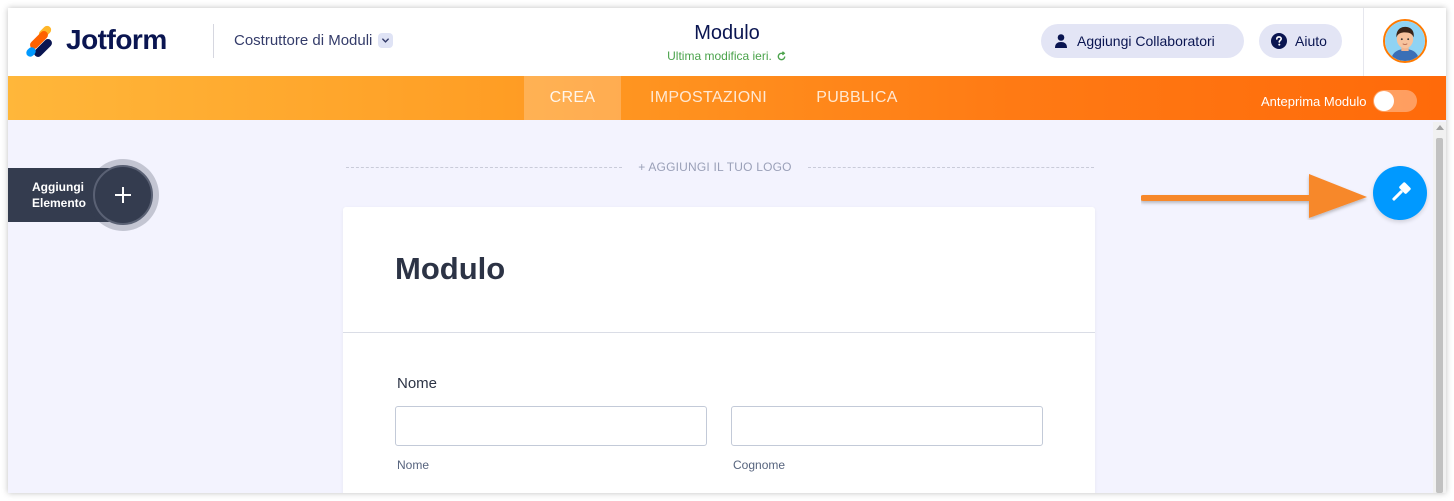 The width and height of the screenshot is (1454, 501). I want to click on add-element-button, so click(123, 195).